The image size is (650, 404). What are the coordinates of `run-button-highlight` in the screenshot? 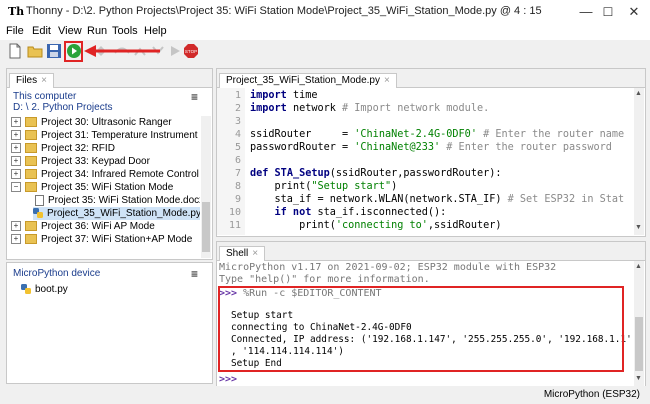 It's located at (73, 51).